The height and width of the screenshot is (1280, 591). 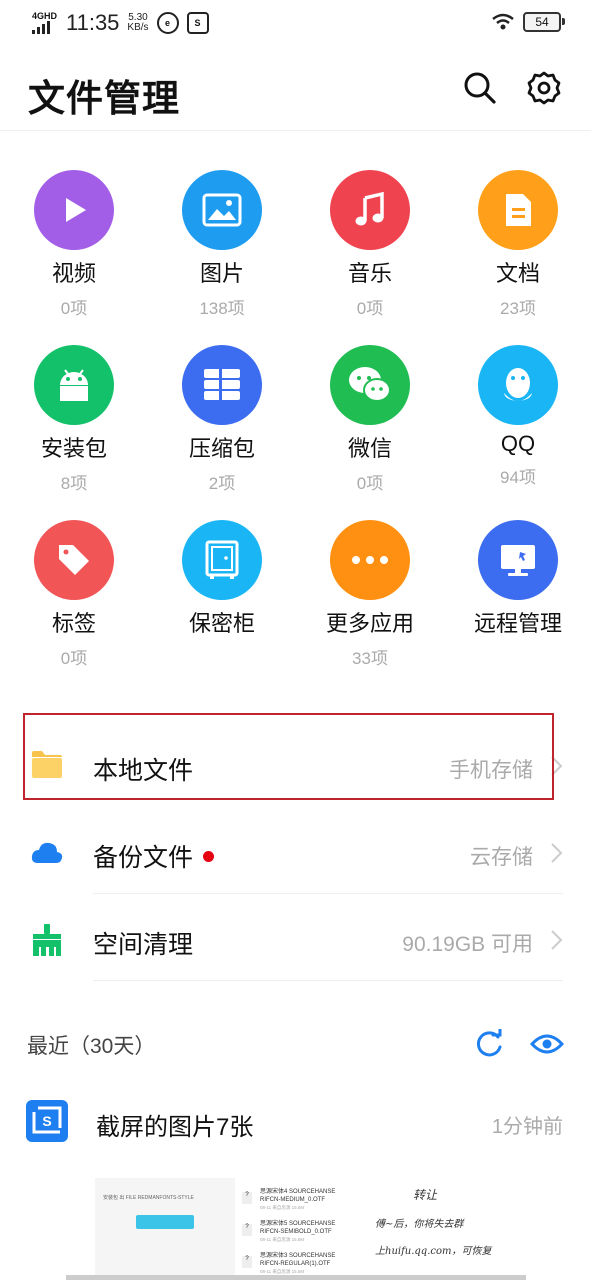 What do you see at coordinates (45, 16) in the screenshot?
I see `network-type: 4GHD` at bounding box center [45, 16].